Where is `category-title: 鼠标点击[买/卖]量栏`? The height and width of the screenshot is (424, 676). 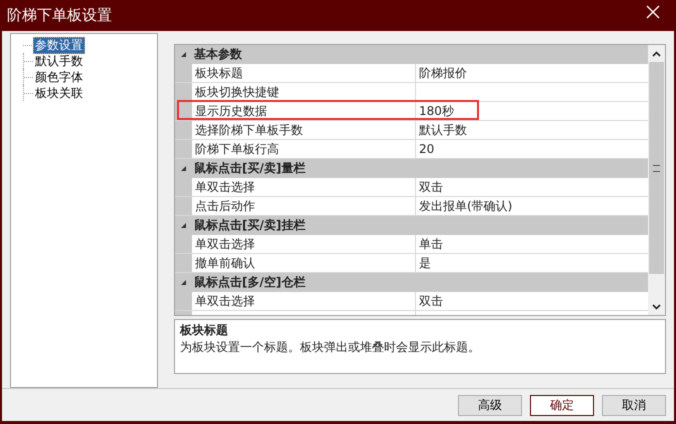
category-title: 鼠标点击[买/卖]量栏 is located at coordinates (250, 168).